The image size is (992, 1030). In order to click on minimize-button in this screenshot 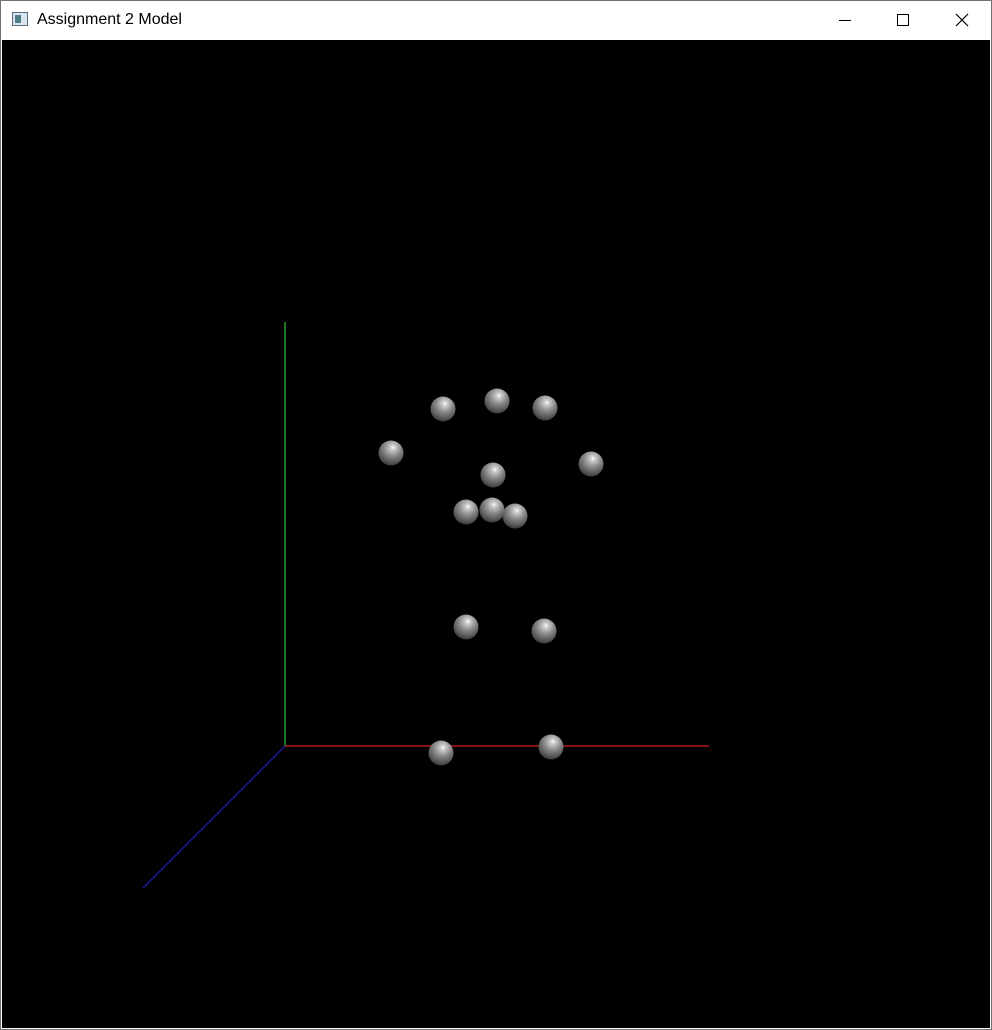, I will do `click(845, 20)`.